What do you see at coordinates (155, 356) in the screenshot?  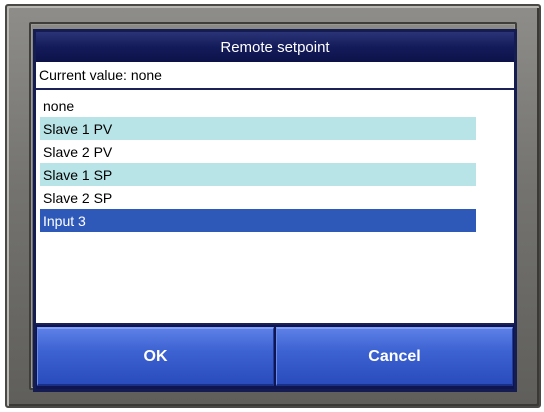 I see `ok-button: OK` at bounding box center [155, 356].